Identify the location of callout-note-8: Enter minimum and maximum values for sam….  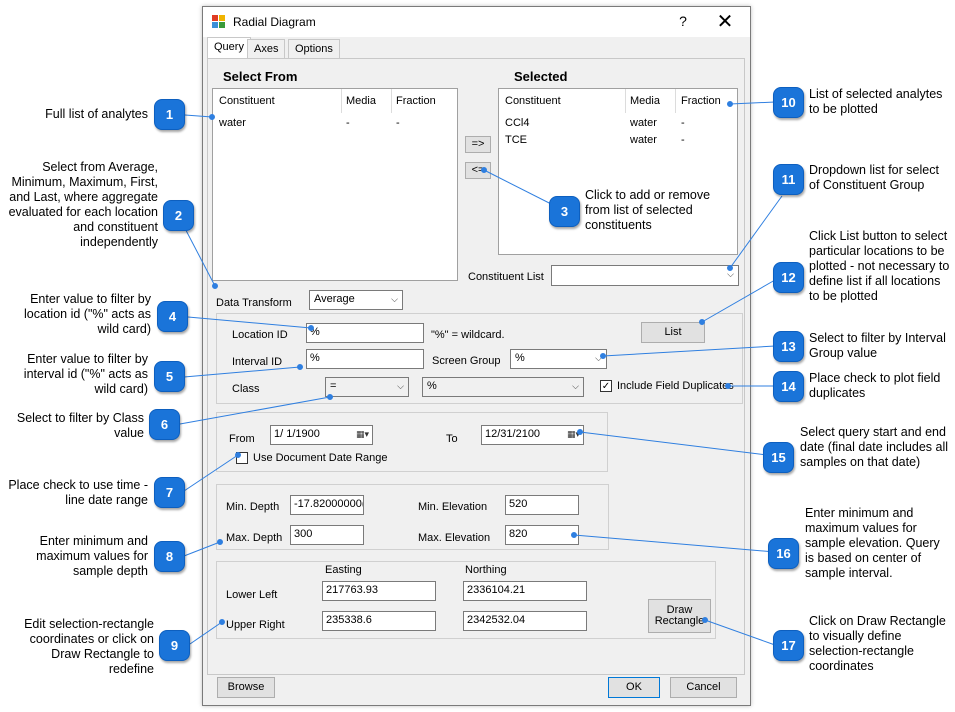
(92, 556).